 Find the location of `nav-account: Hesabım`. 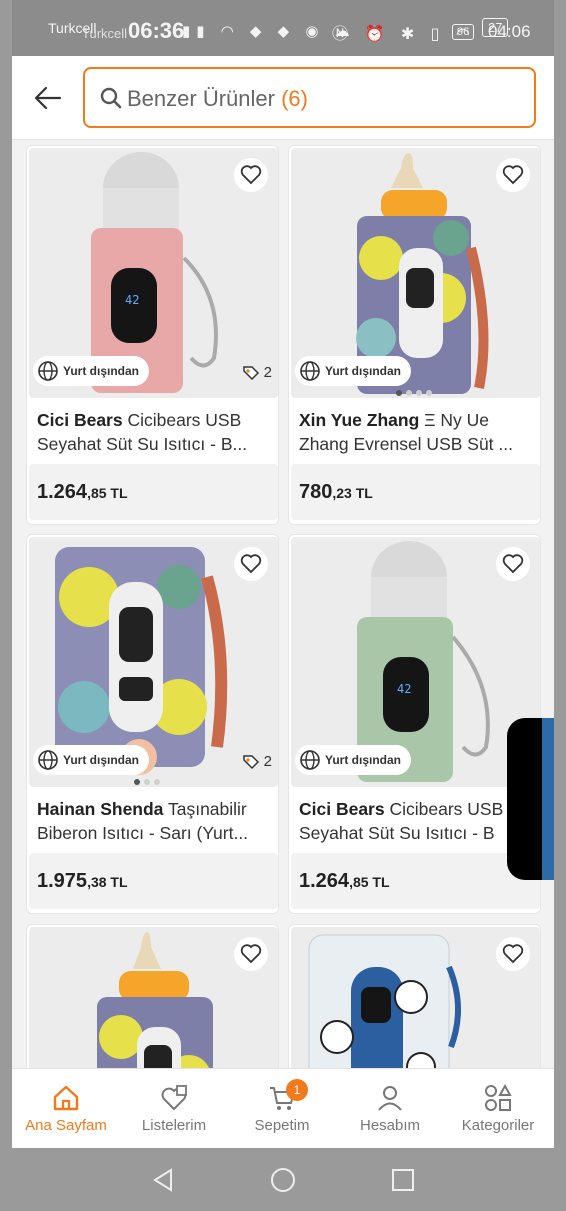

nav-account: Hesabım is located at coordinates (390, 1109).